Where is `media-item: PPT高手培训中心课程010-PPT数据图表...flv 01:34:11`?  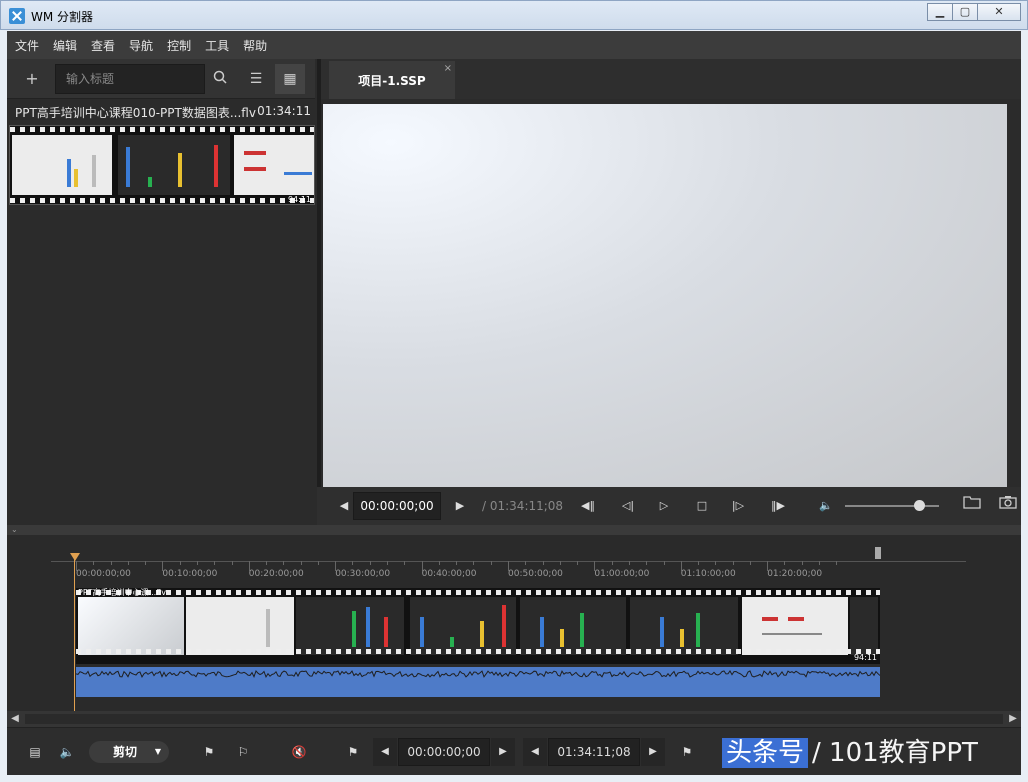
media-item: PPT高手培训中心课程010-PPT数据图表...flv 01:34:11 is located at coordinates (163, 112).